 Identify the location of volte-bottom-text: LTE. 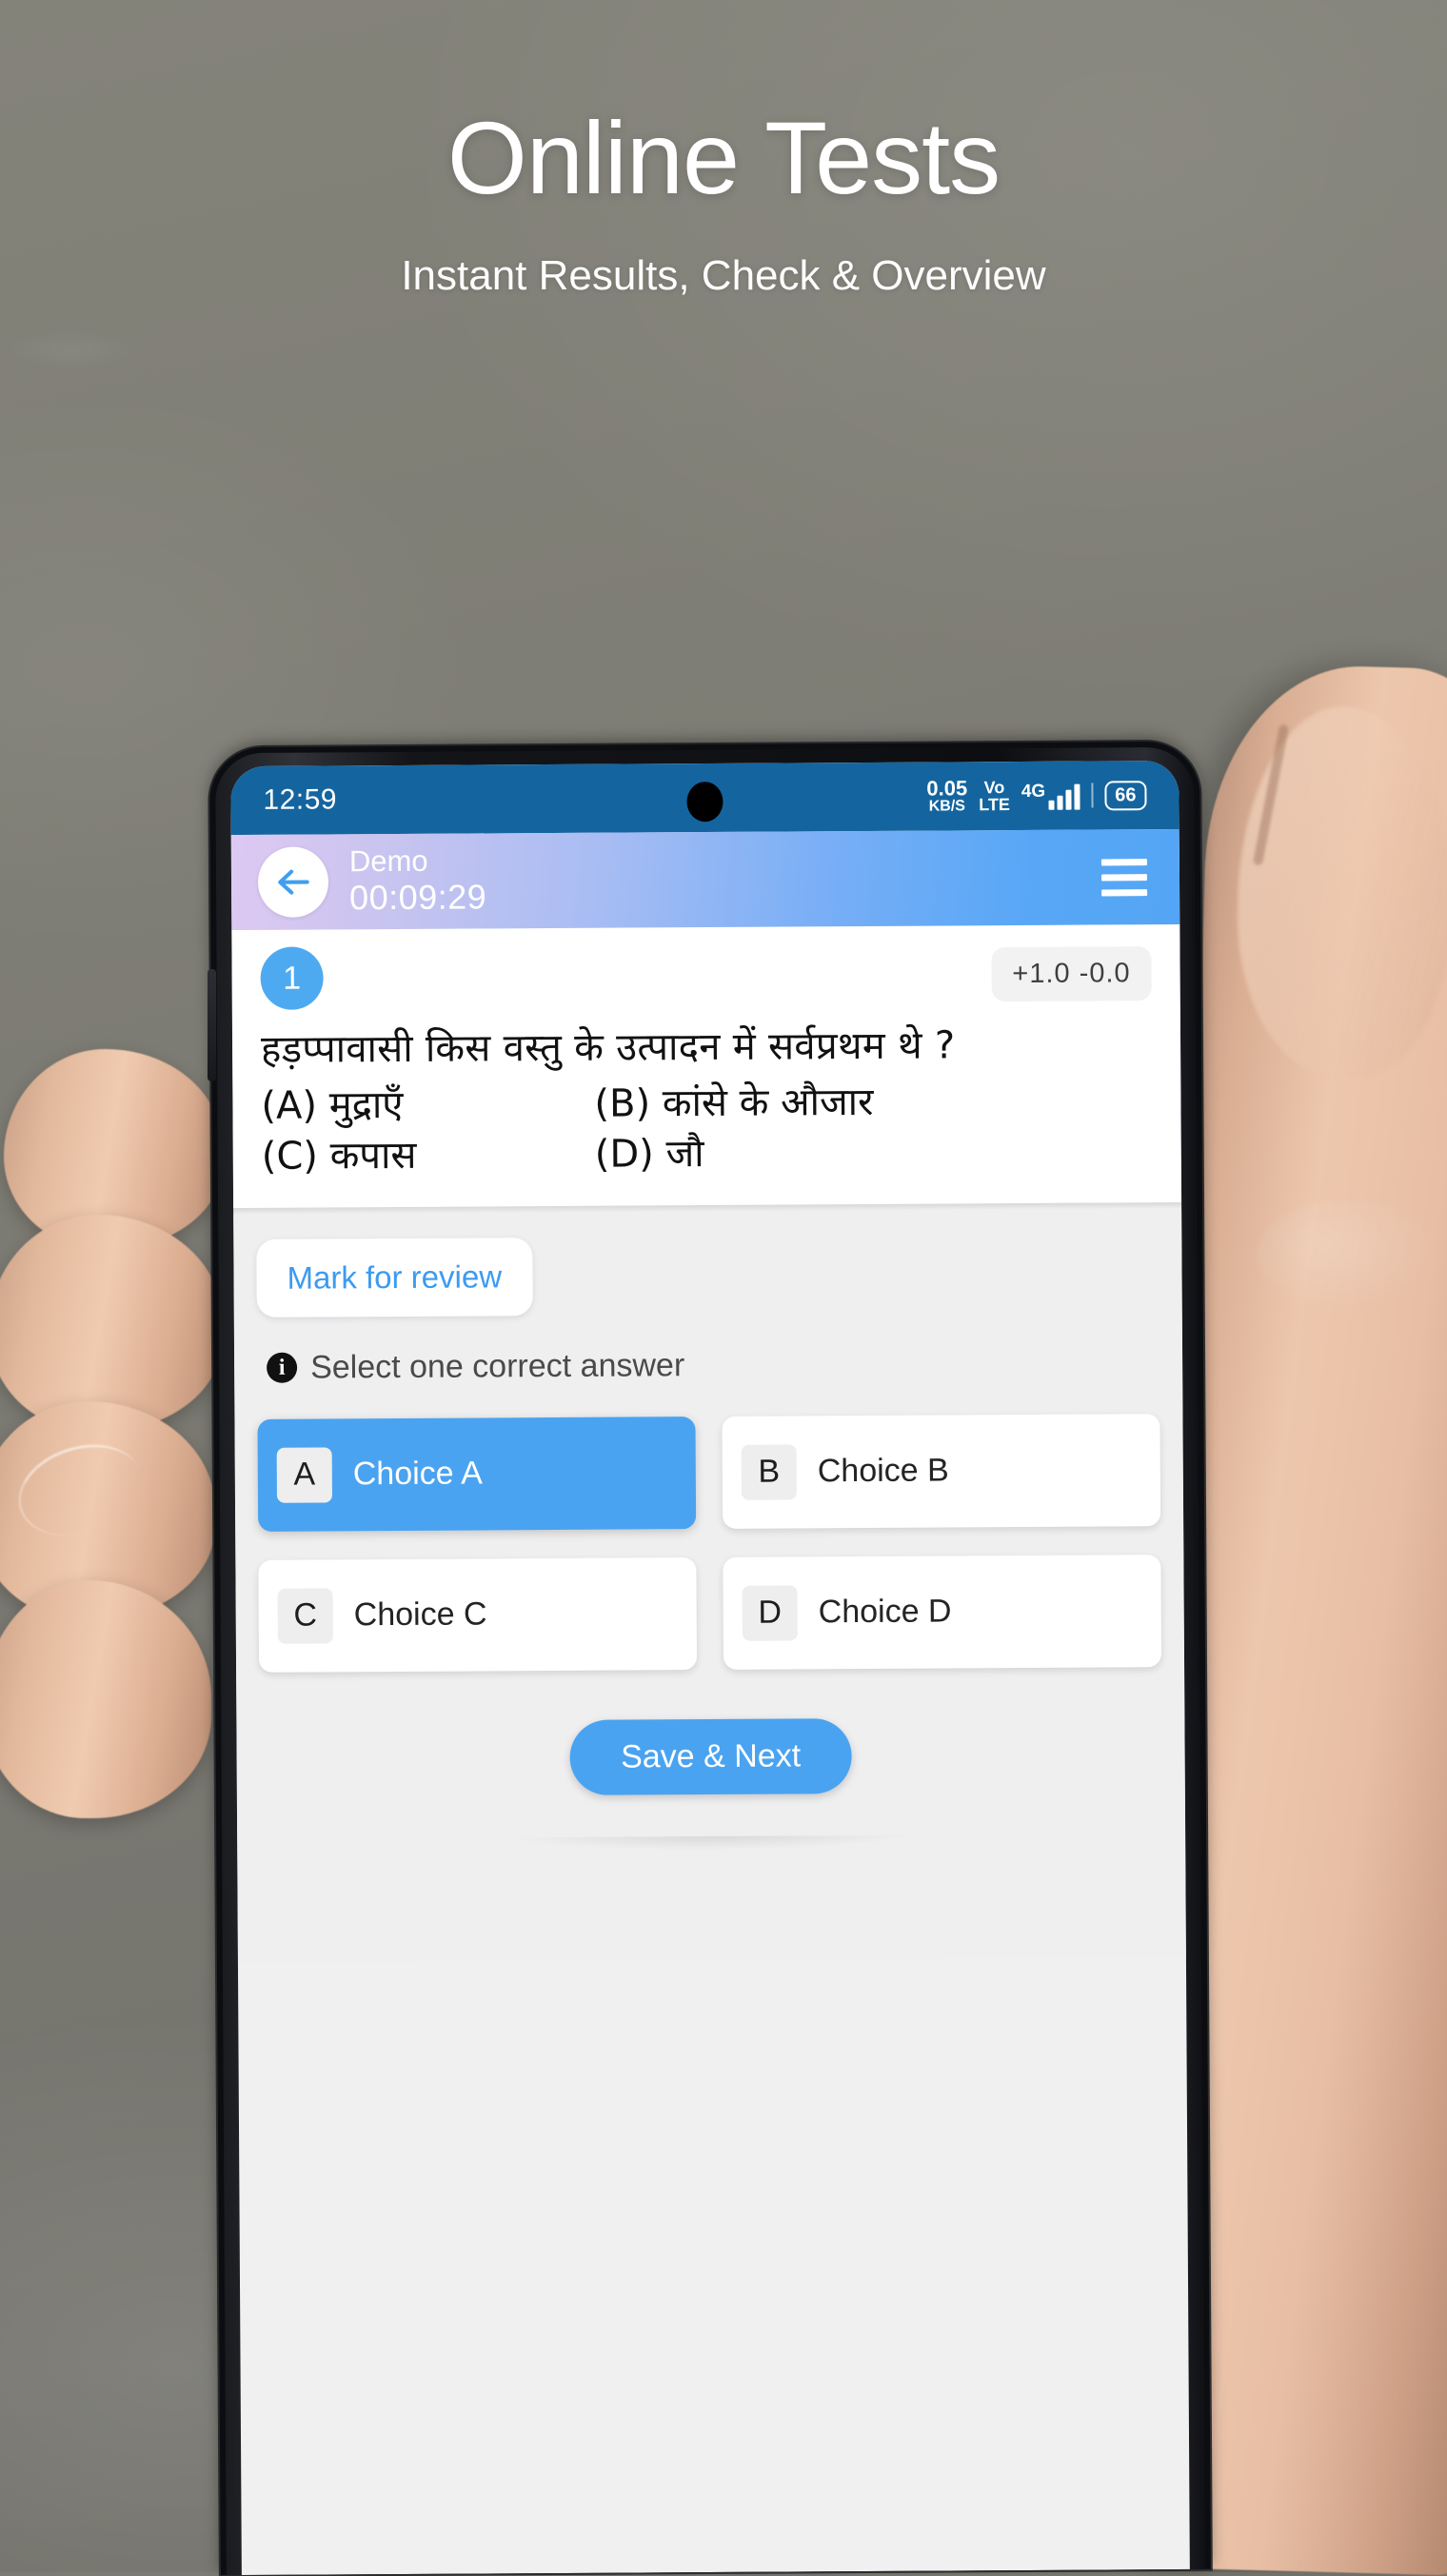
(994, 805).